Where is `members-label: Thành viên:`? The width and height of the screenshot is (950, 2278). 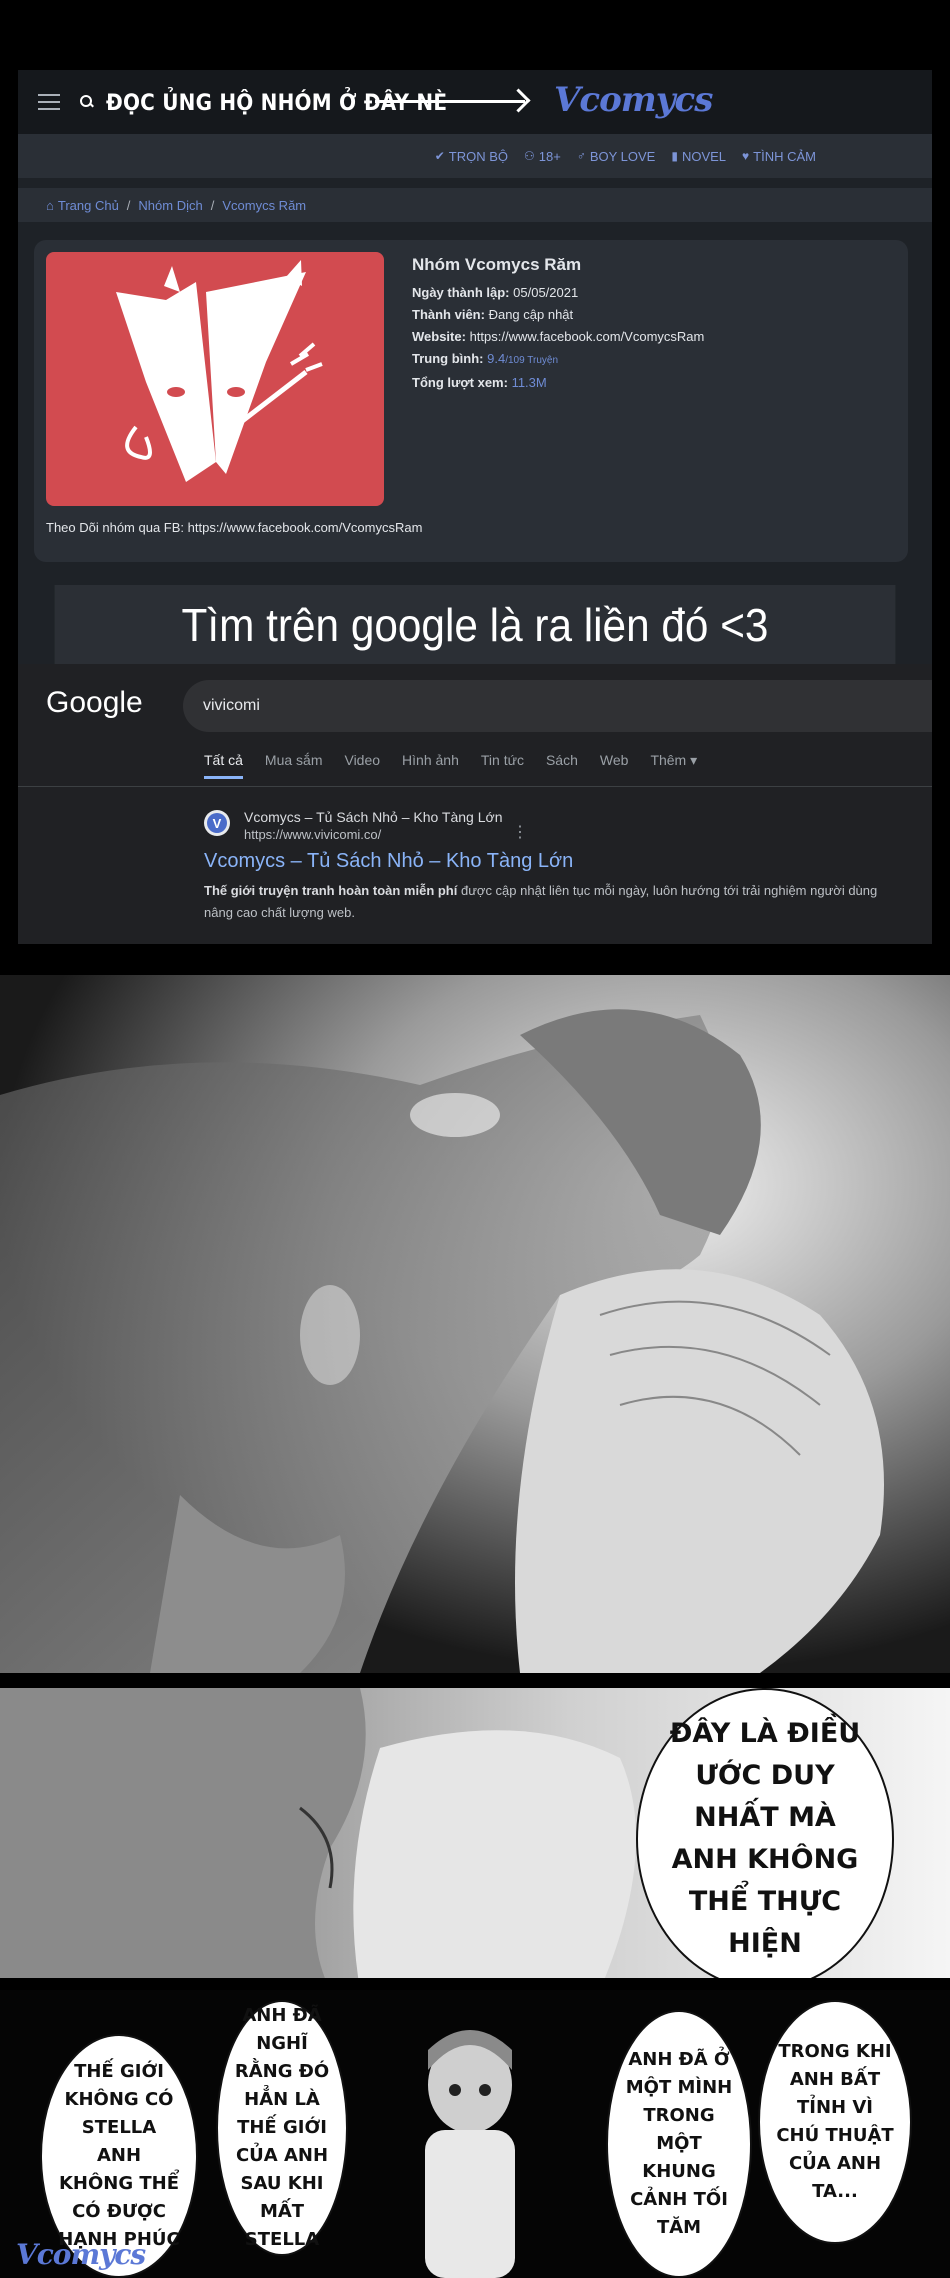
members-label: Thành viên: is located at coordinates (448, 314).